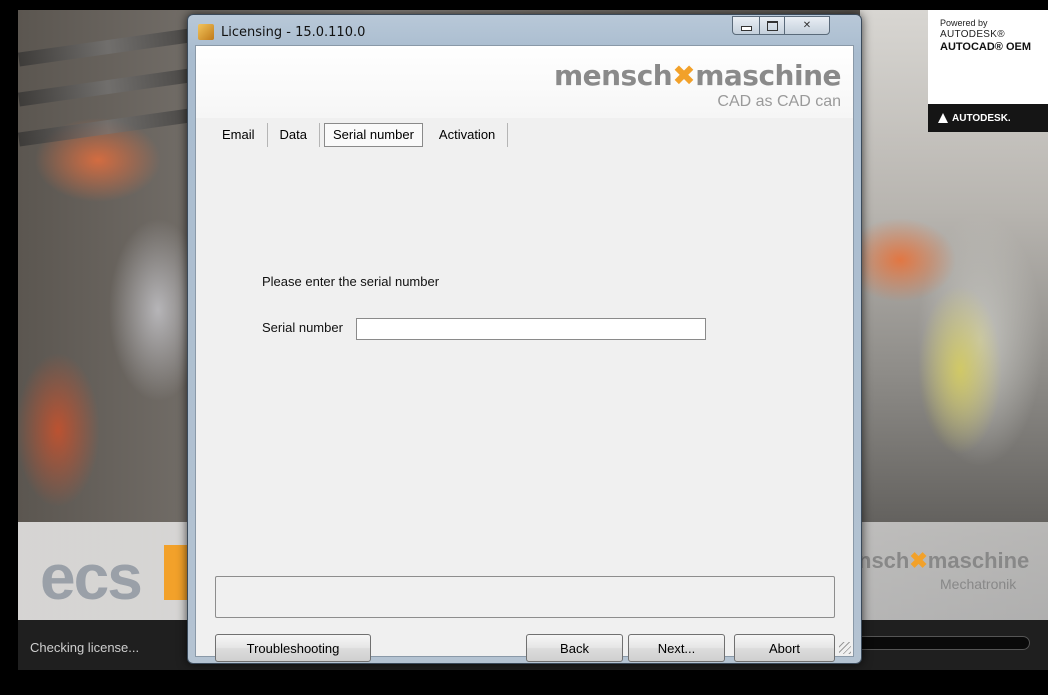 The height and width of the screenshot is (695, 1048). What do you see at coordinates (884, 560) in the screenshot?
I see `splash-logo-left: nsch` at bounding box center [884, 560].